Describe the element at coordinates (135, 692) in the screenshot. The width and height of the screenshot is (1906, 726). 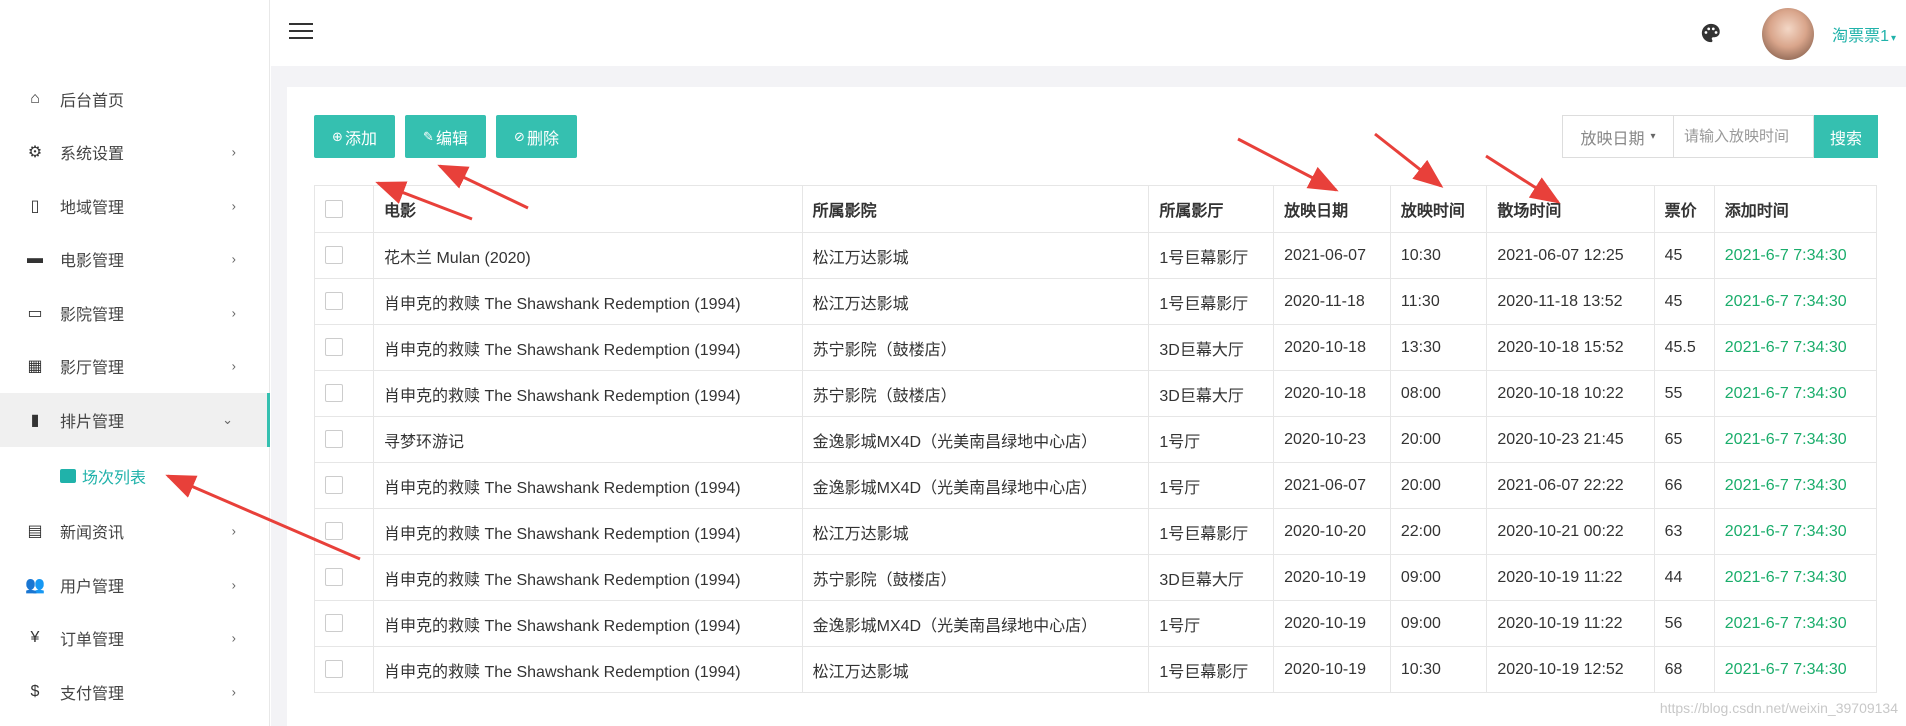
I see `sidebar-item: $ 支付管理 ›` at that location.